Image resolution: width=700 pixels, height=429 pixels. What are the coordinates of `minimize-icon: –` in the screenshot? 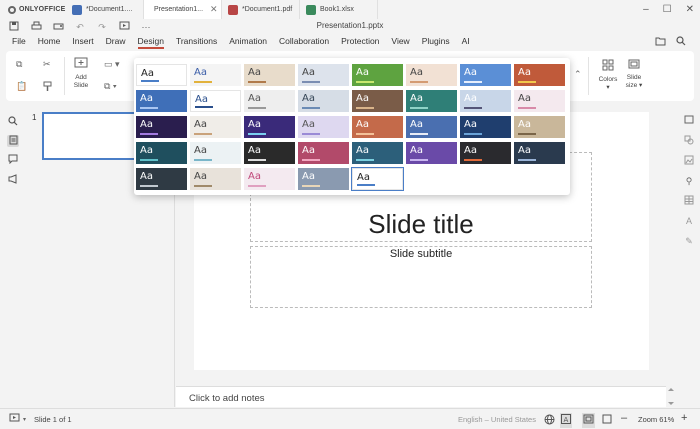 It's located at (646, 9).